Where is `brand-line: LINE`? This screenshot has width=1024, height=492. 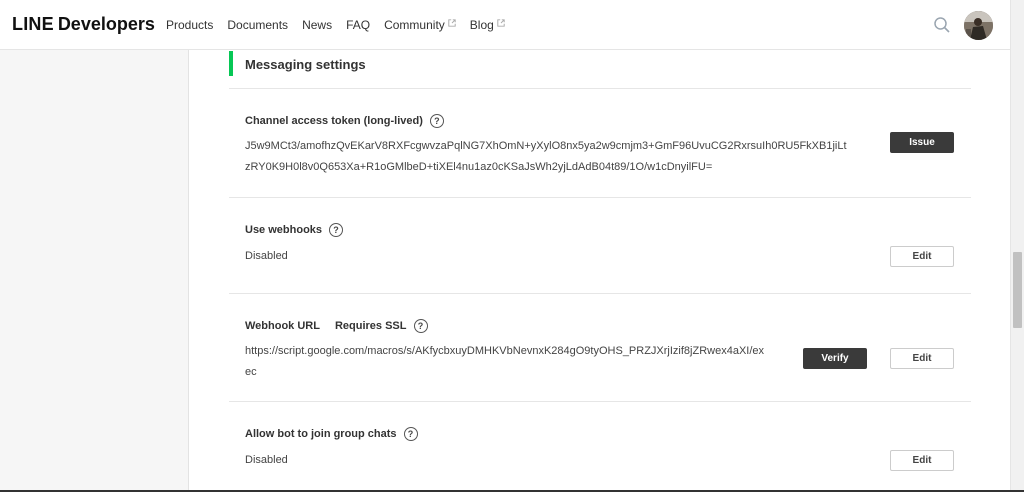
brand-line: LINE is located at coordinates (33, 24).